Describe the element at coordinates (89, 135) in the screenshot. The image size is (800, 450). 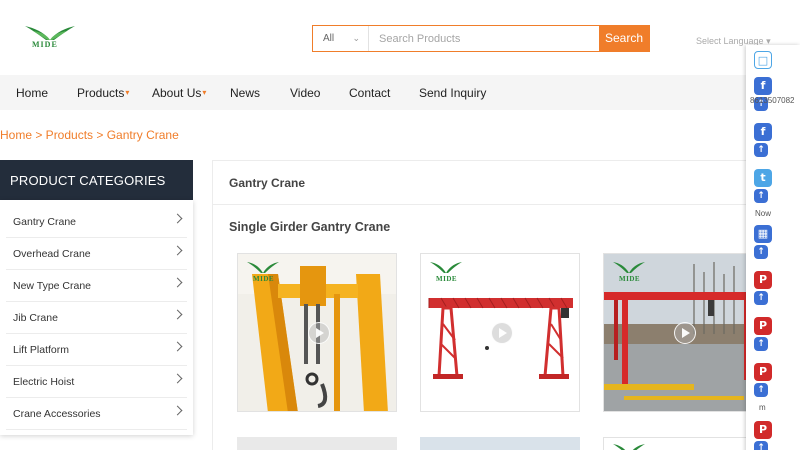
I see `breadcrumb: Home > Products > Gantry Crane` at that location.